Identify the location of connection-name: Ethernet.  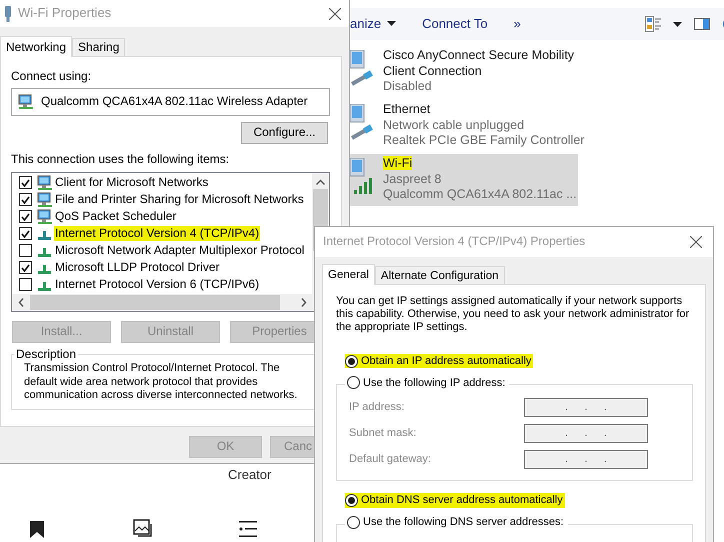
(406, 109).